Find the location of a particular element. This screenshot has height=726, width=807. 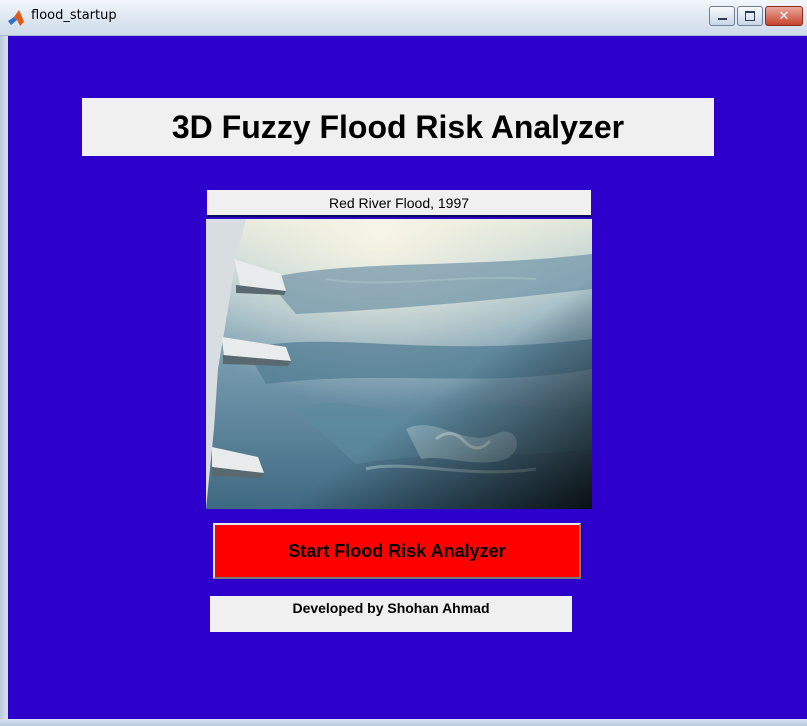

developer-credit: Developed by Shohan Ahmad is located at coordinates (391, 614).